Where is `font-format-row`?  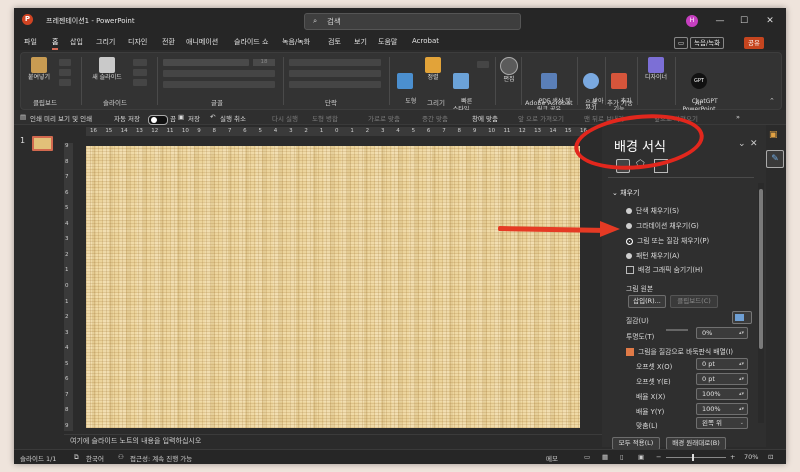
font-format-row is located at coordinates (219, 73).